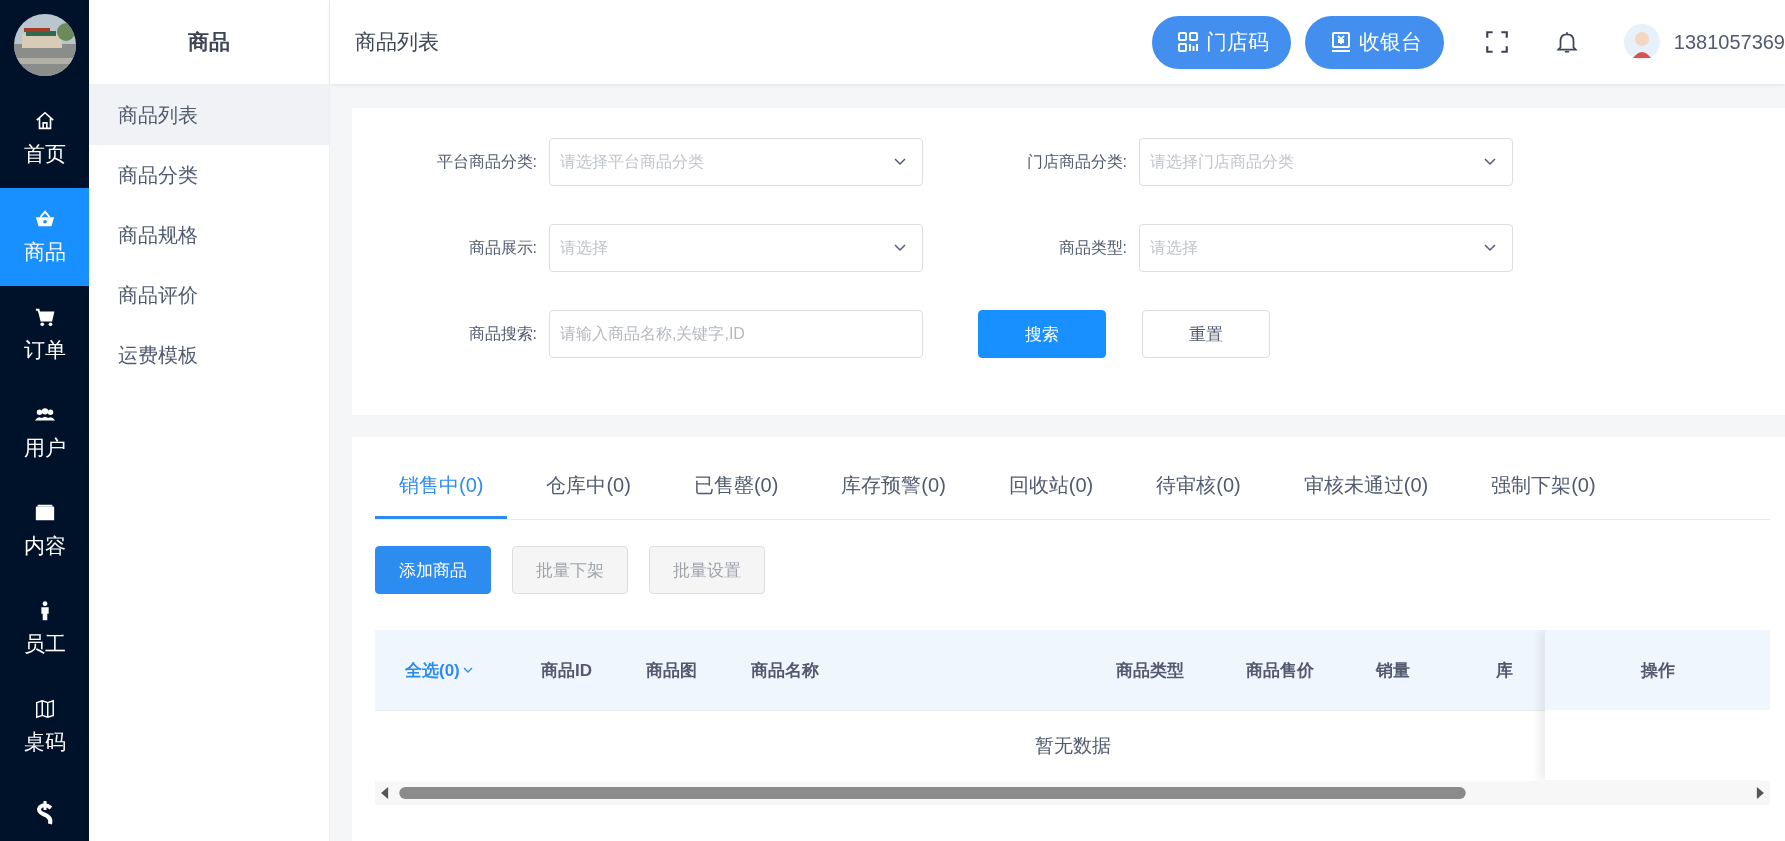  Describe the element at coordinates (671, 670) in the screenshot. I see `column-header: 商品图` at that location.